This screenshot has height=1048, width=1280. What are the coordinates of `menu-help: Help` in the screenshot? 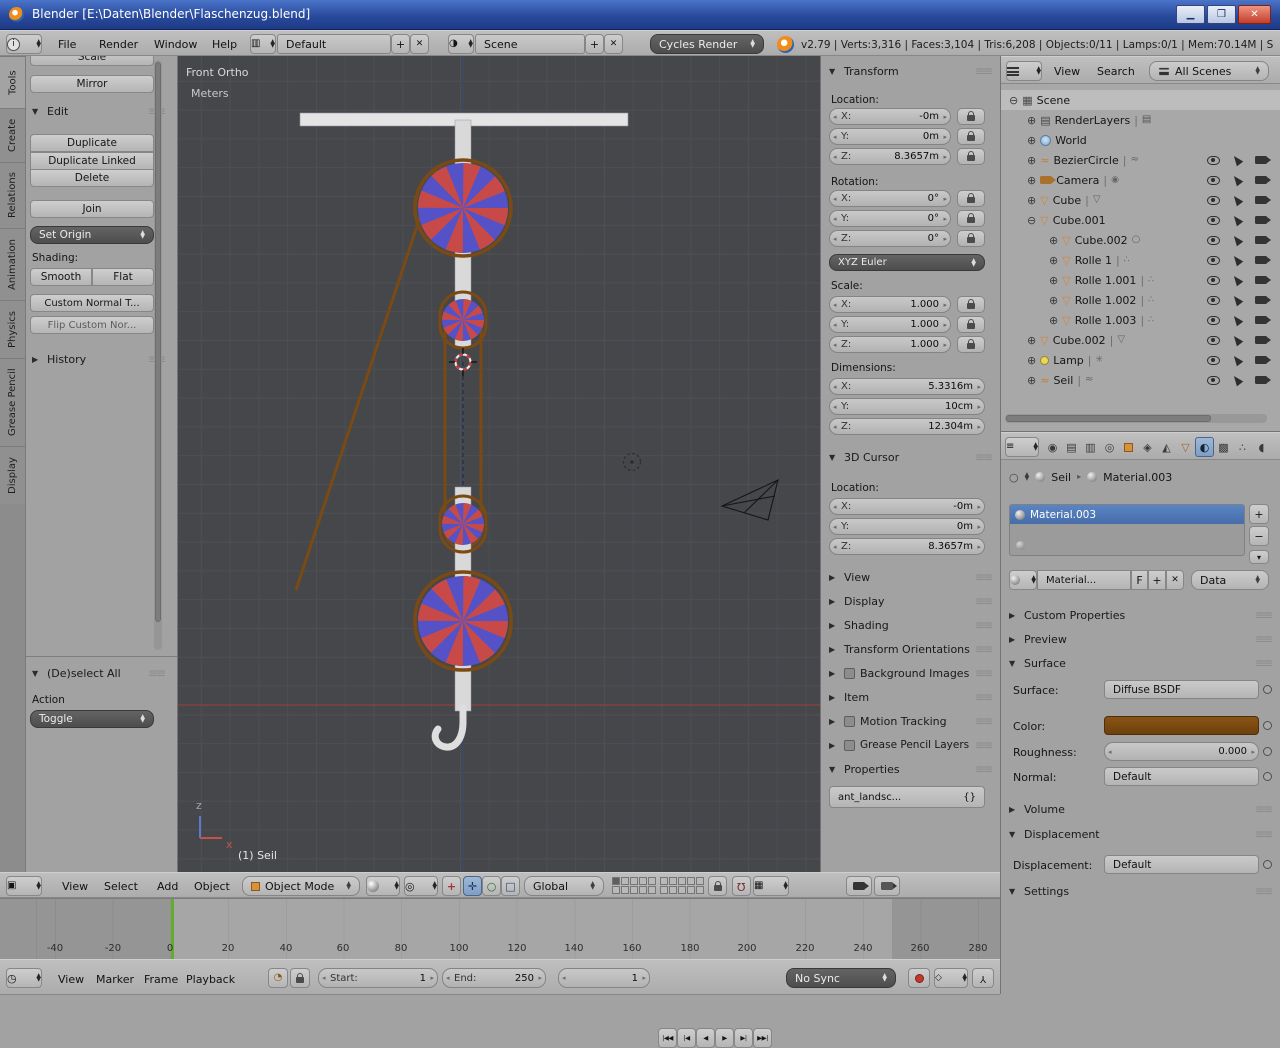 It's located at (224, 44).